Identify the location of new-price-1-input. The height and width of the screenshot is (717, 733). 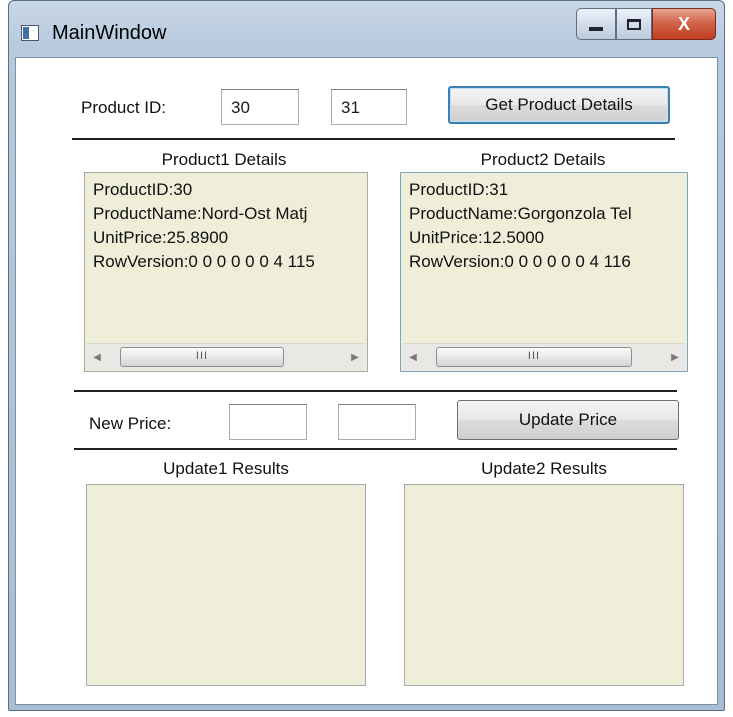
(268, 422).